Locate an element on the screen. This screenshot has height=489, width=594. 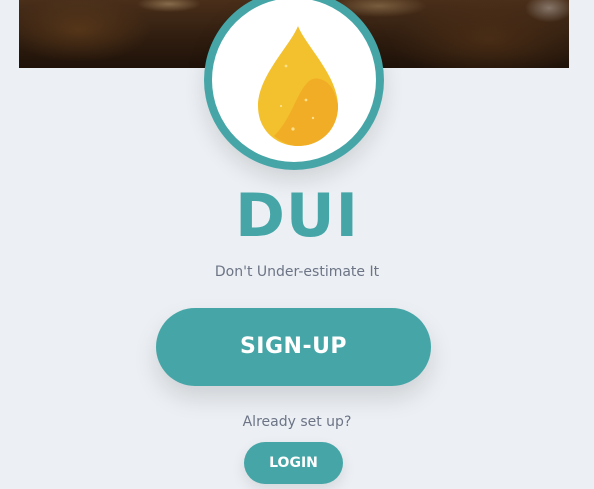
signup-button: SIGN-UP is located at coordinates (293, 347).